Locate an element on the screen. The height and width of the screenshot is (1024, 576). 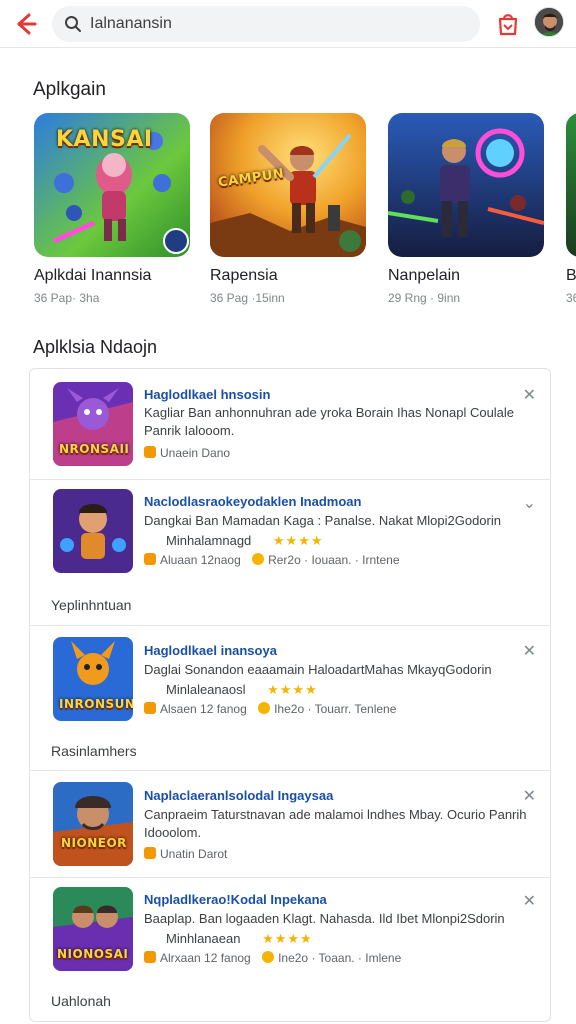
item-meta-text: Alsaen 12 fanog is located at coordinates (203, 709).